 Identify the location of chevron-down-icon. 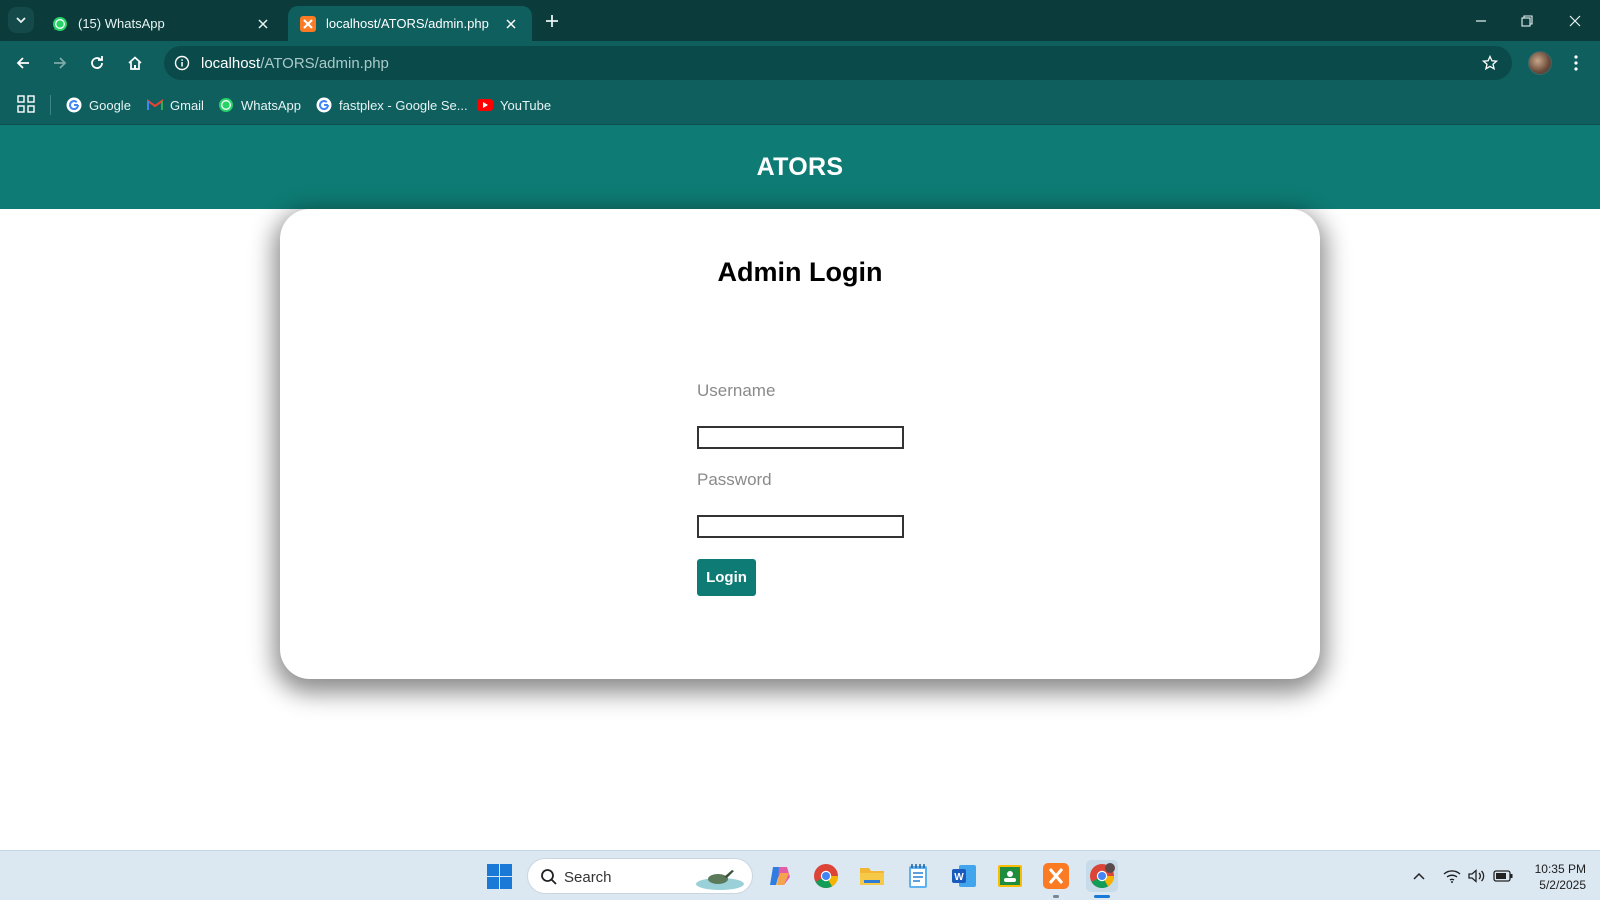
(21, 20).